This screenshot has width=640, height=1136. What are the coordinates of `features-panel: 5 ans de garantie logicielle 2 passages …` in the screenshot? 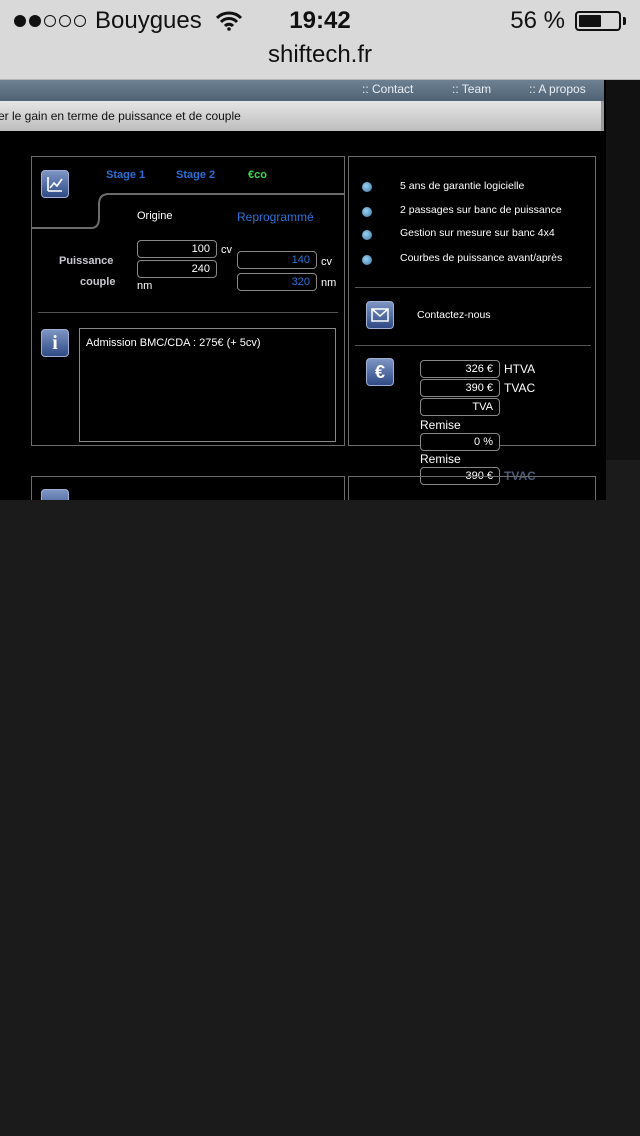 It's located at (472, 303).